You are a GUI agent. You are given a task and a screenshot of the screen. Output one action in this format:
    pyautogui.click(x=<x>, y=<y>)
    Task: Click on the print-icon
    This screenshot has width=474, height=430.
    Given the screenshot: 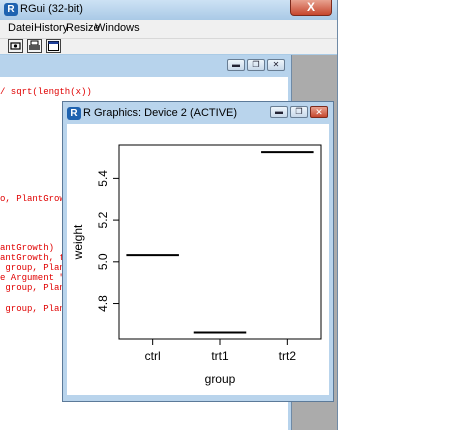 What is the action you would take?
    pyautogui.click(x=34, y=46)
    